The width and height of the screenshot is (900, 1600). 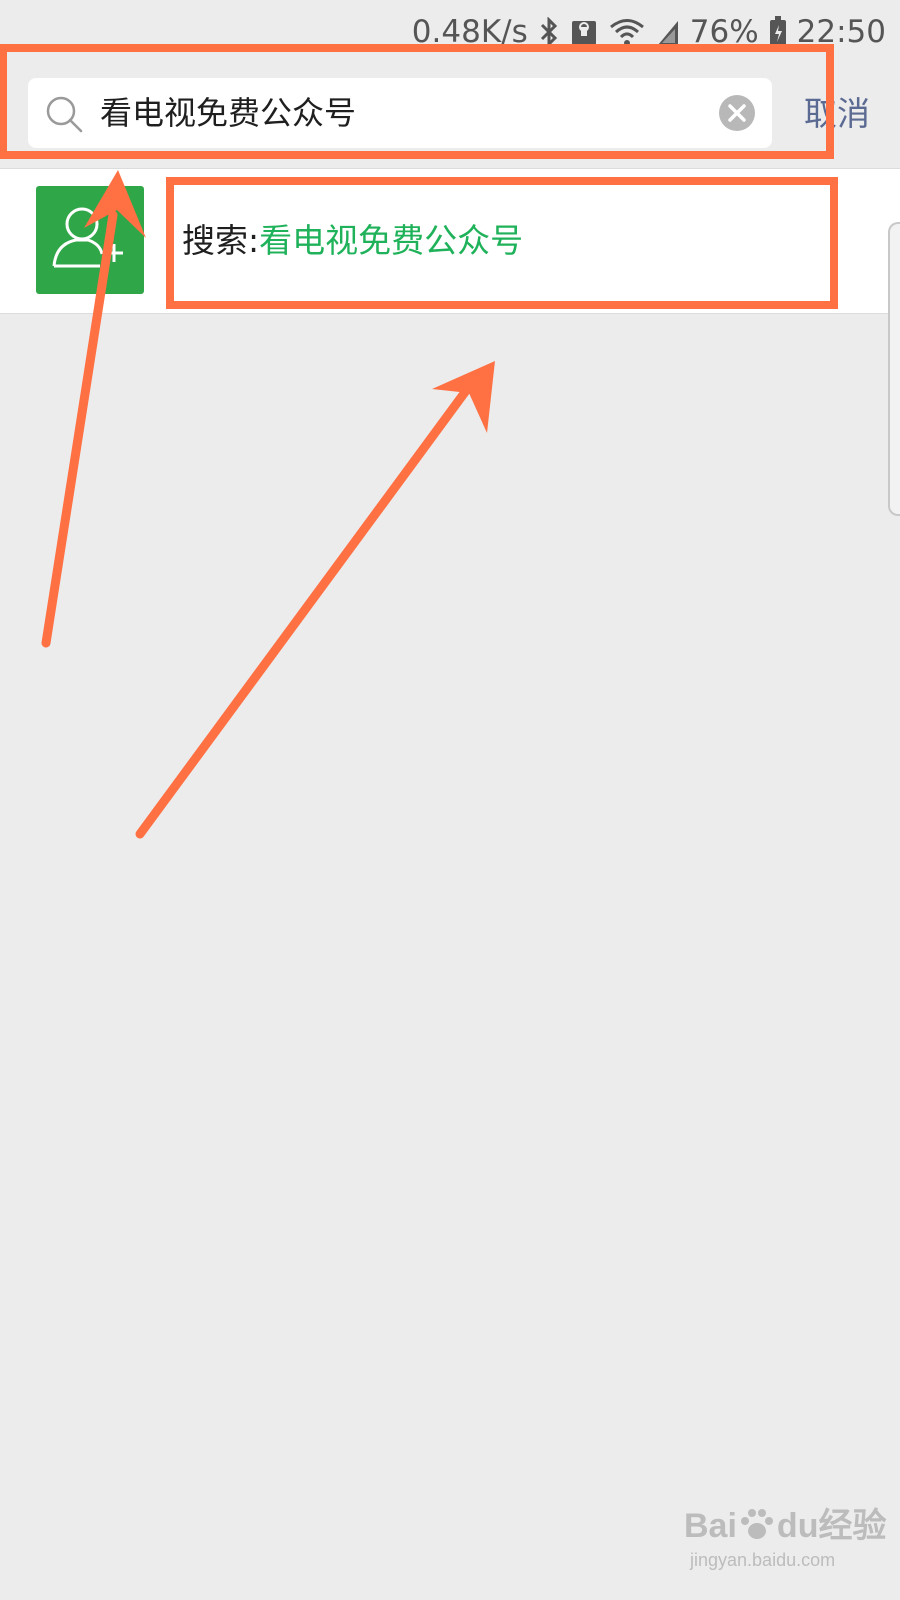 I want to click on battery-icon, so click(x=778, y=32).